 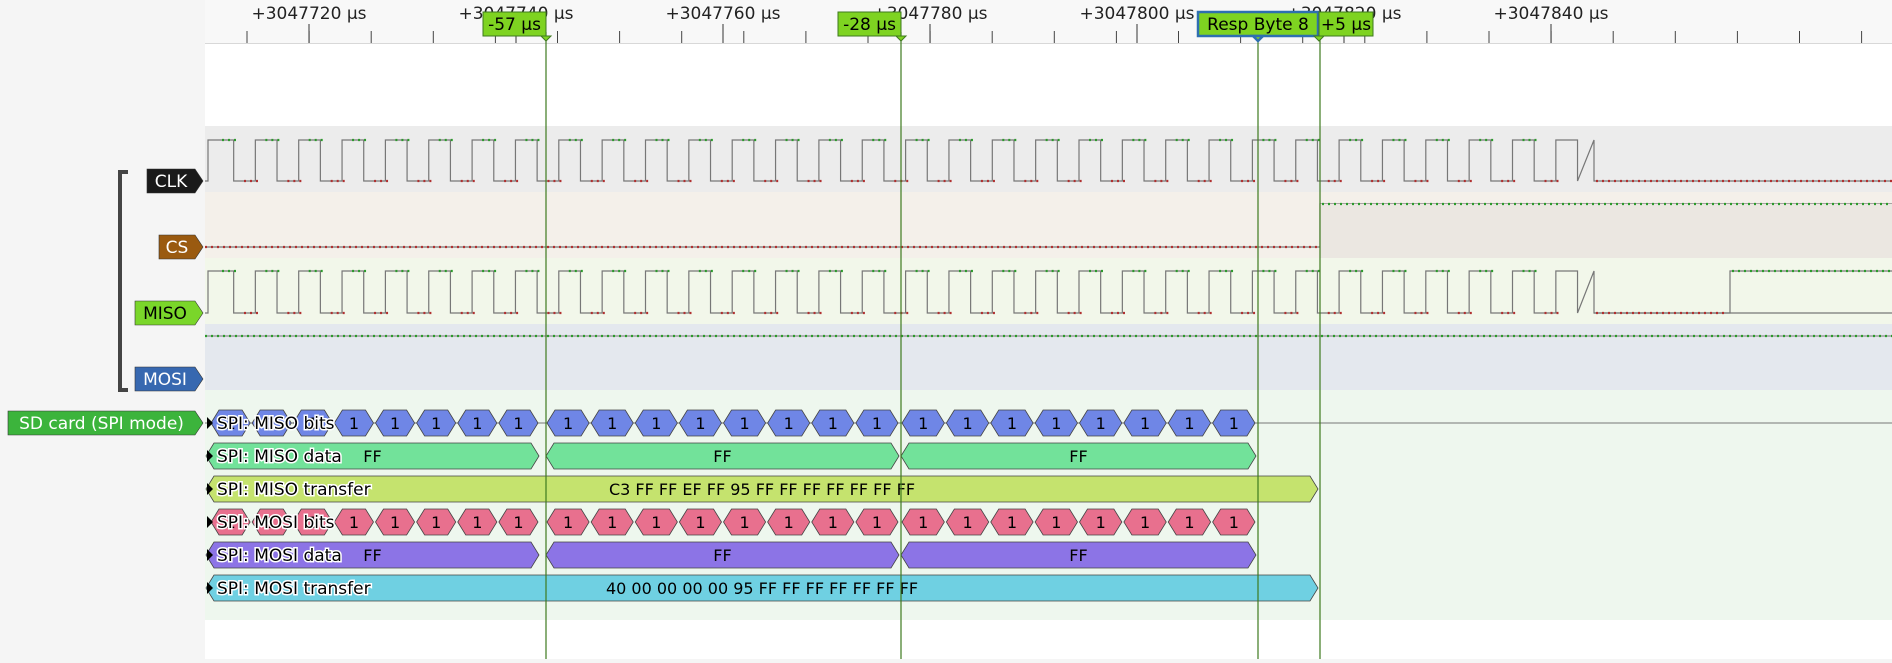 What do you see at coordinates (1606, 231) in the screenshot?
I see `high-fill` at bounding box center [1606, 231].